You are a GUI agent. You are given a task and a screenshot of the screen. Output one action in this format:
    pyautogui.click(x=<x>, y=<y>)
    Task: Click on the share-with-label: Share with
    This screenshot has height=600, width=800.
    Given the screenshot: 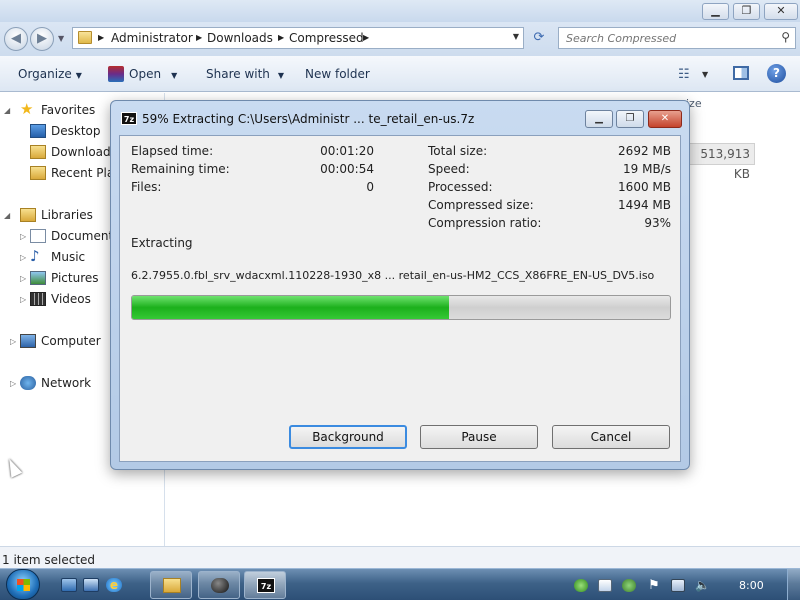 What is the action you would take?
    pyautogui.click(x=238, y=74)
    